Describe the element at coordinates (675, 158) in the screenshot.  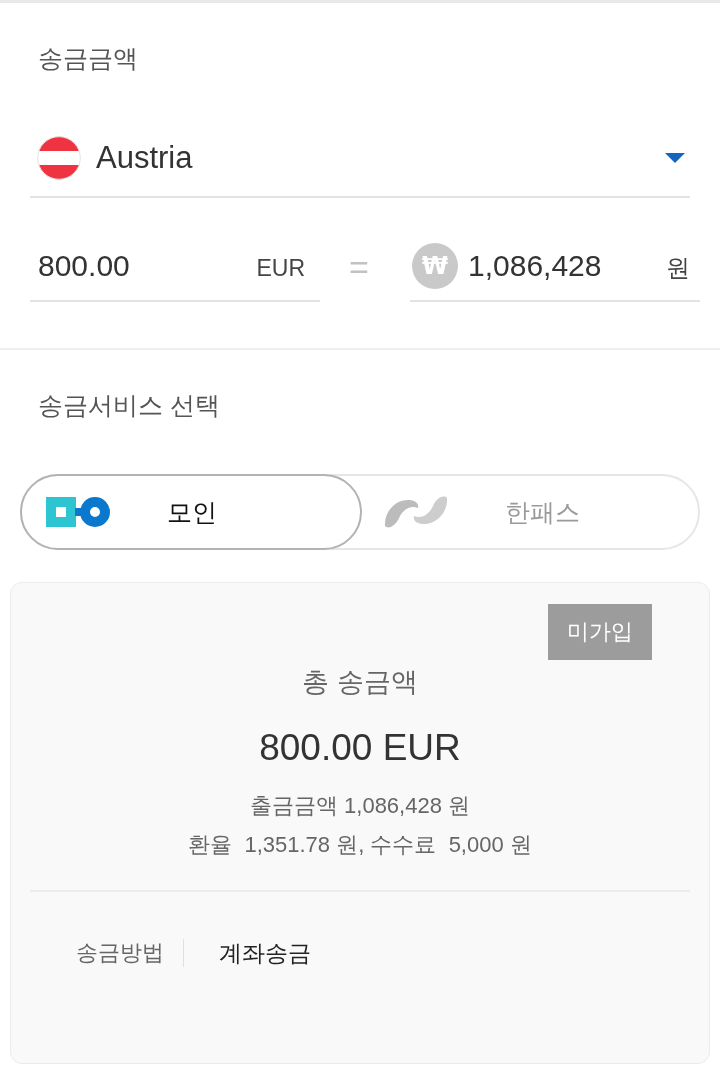
I see `caret-icon` at that location.